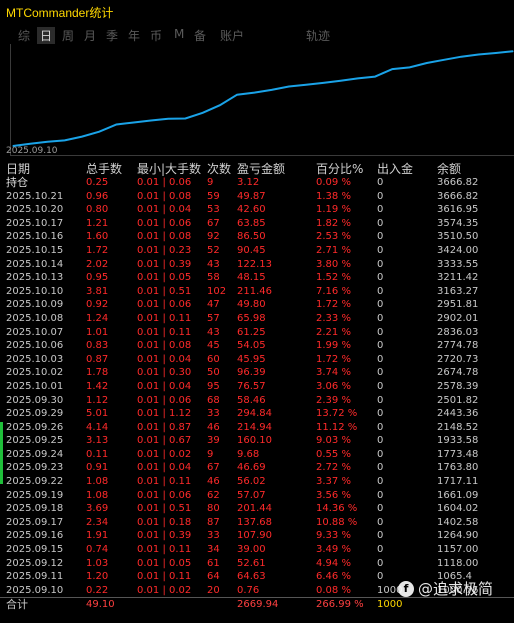  Describe the element at coordinates (112, 35) in the screenshot. I see `tab-quarterly: 季` at that location.